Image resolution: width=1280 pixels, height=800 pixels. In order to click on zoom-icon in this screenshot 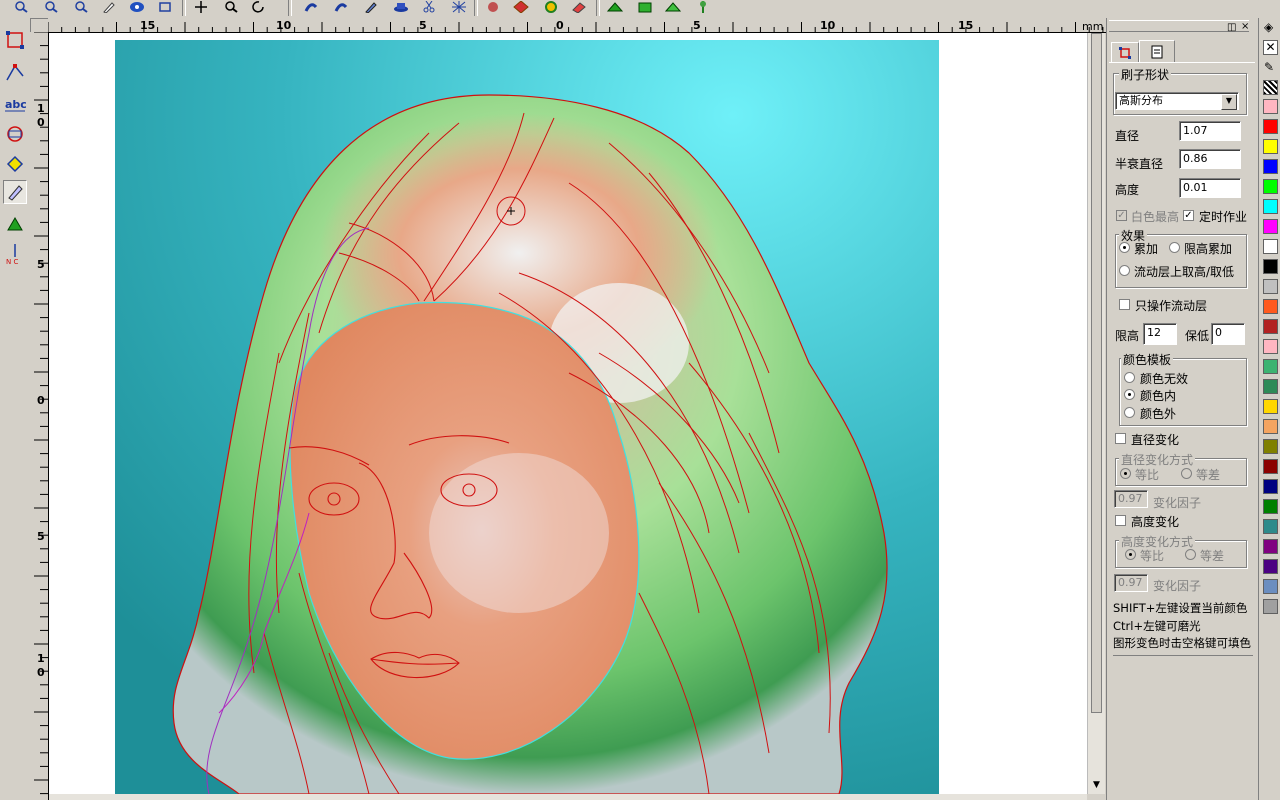, I will do `click(231, 7)`.